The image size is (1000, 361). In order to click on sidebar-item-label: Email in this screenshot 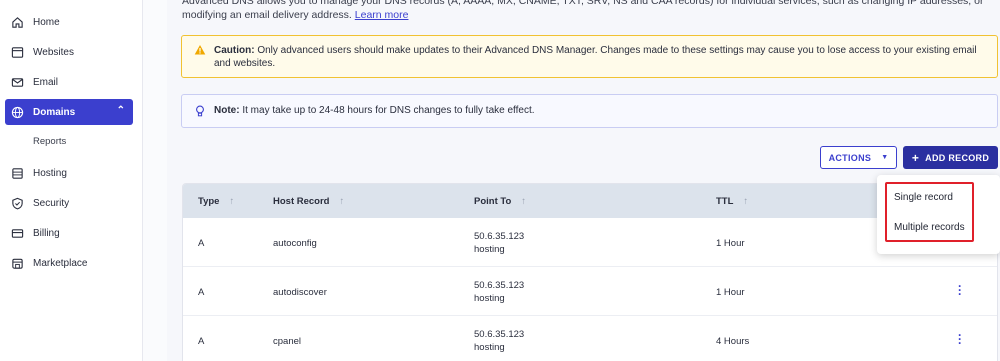, I will do `click(46, 82)`.